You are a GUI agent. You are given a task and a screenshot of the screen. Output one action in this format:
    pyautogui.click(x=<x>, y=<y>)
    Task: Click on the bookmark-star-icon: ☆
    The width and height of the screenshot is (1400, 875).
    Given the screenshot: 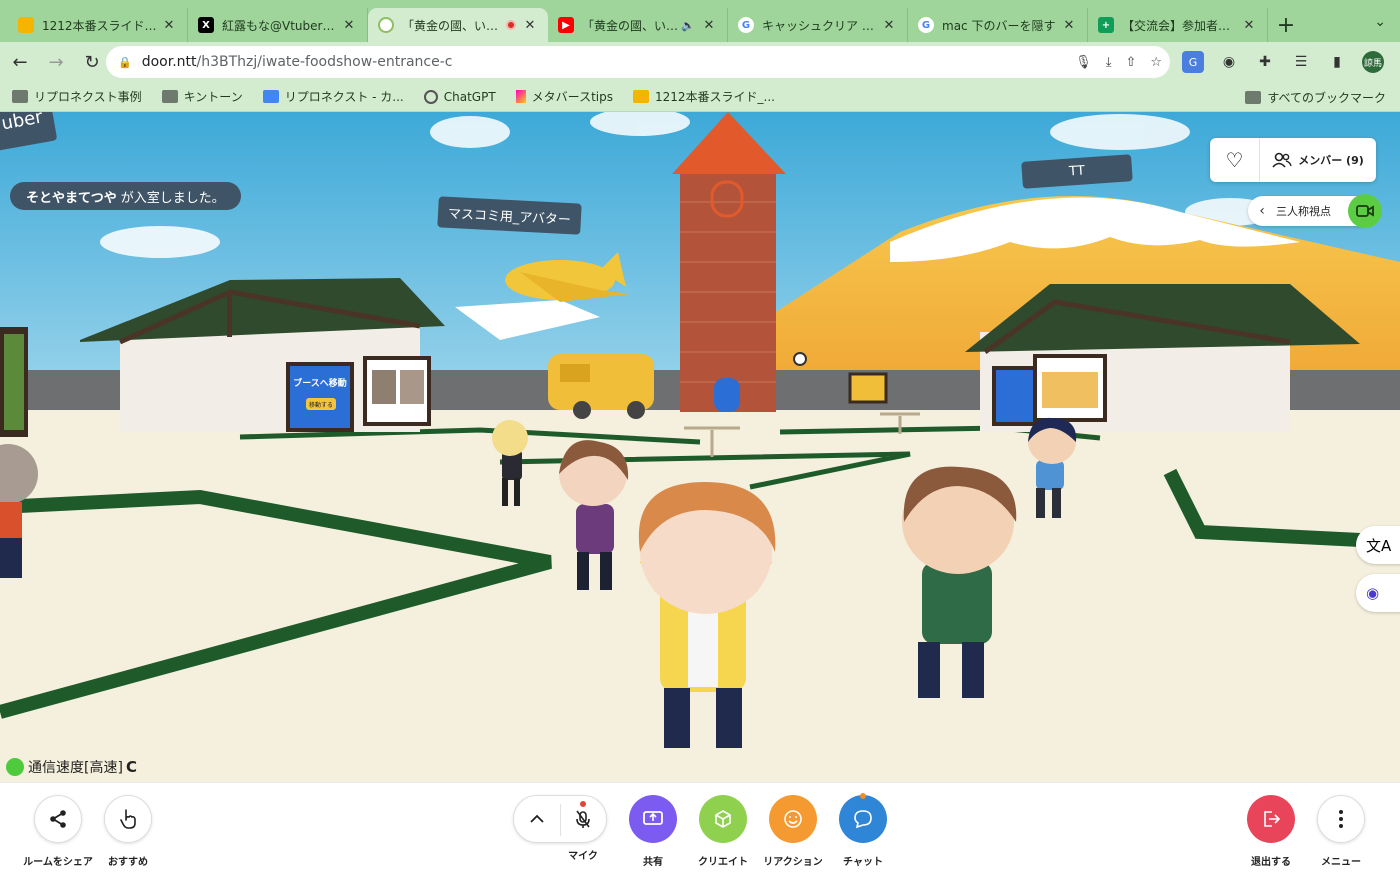 What is the action you would take?
    pyautogui.click(x=1156, y=62)
    